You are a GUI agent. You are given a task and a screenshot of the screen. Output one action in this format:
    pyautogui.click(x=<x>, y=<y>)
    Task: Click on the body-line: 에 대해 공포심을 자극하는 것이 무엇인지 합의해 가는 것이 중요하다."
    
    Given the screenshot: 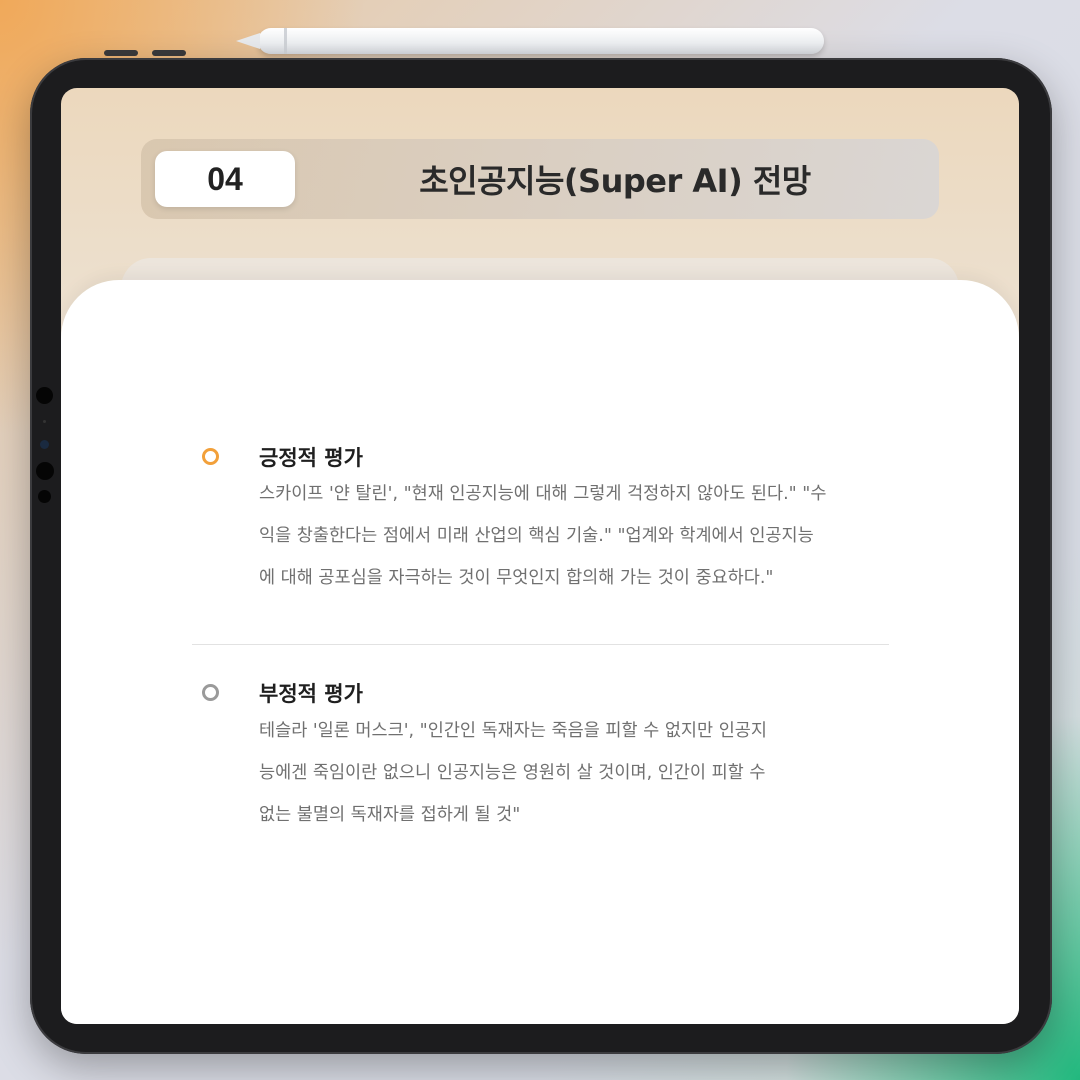 What is the action you would take?
    pyautogui.click(x=516, y=578)
    